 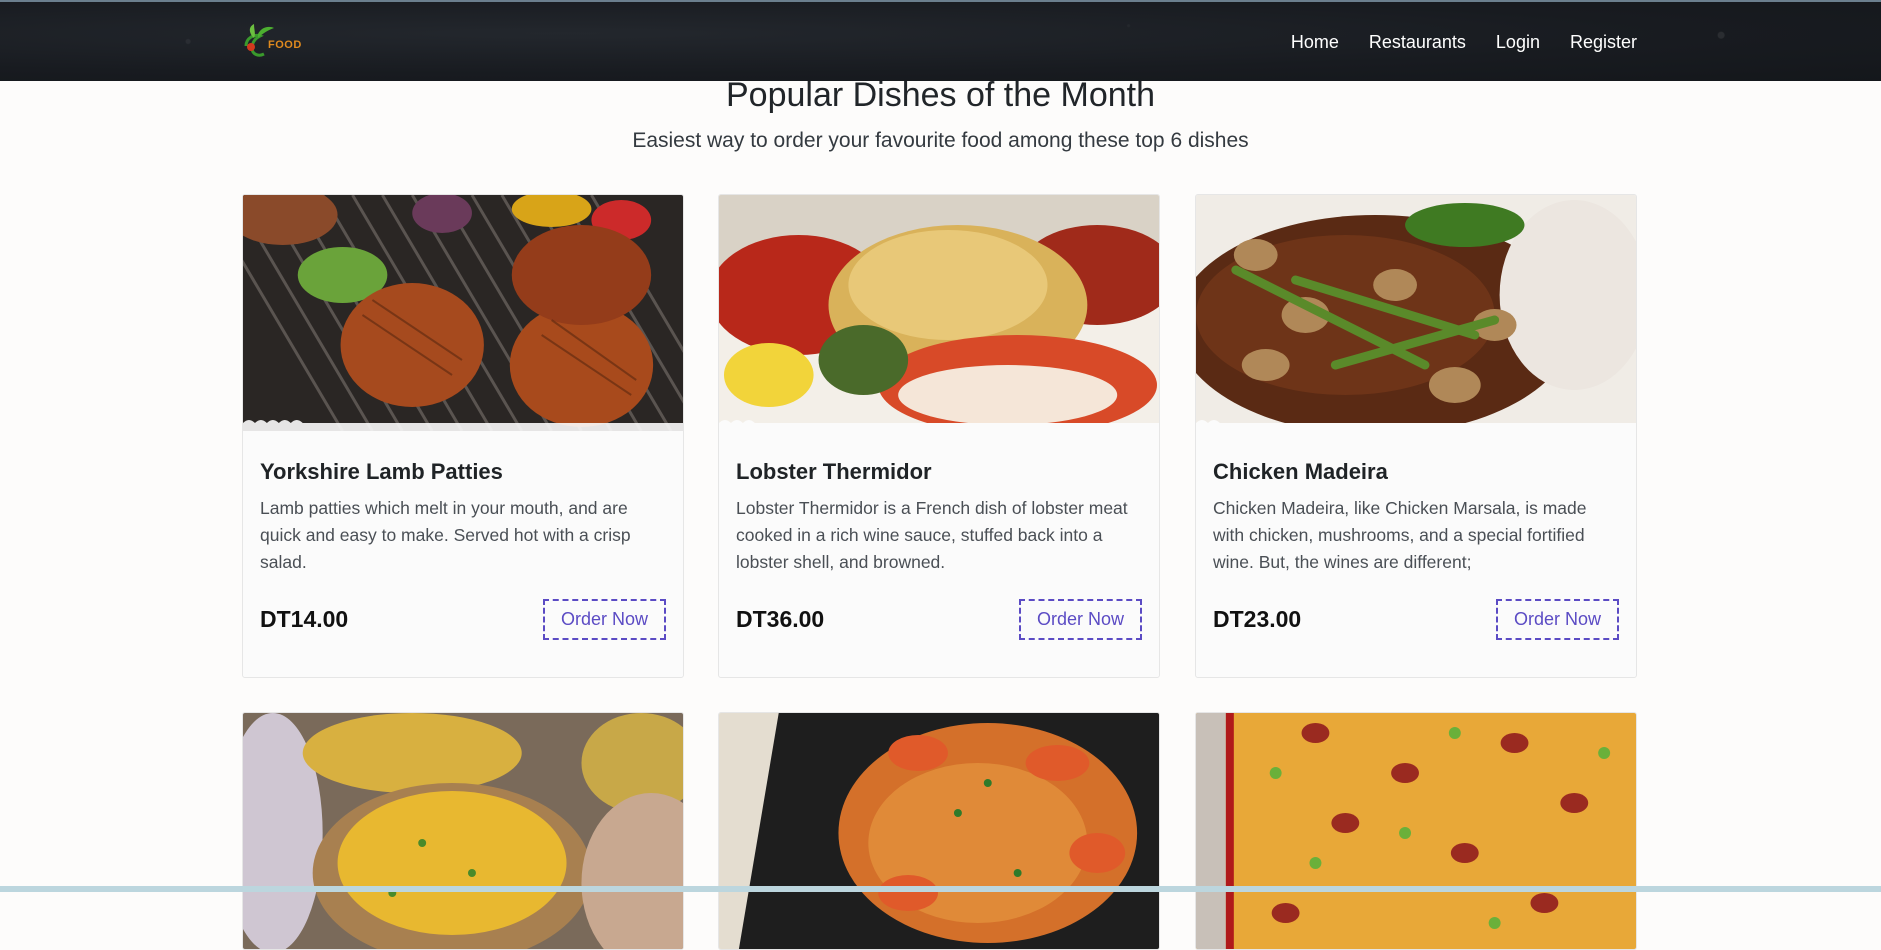 What do you see at coordinates (1315, 42) in the screenshot?
I see `nav-home-link: Home` at bounding box center [1315, 42].